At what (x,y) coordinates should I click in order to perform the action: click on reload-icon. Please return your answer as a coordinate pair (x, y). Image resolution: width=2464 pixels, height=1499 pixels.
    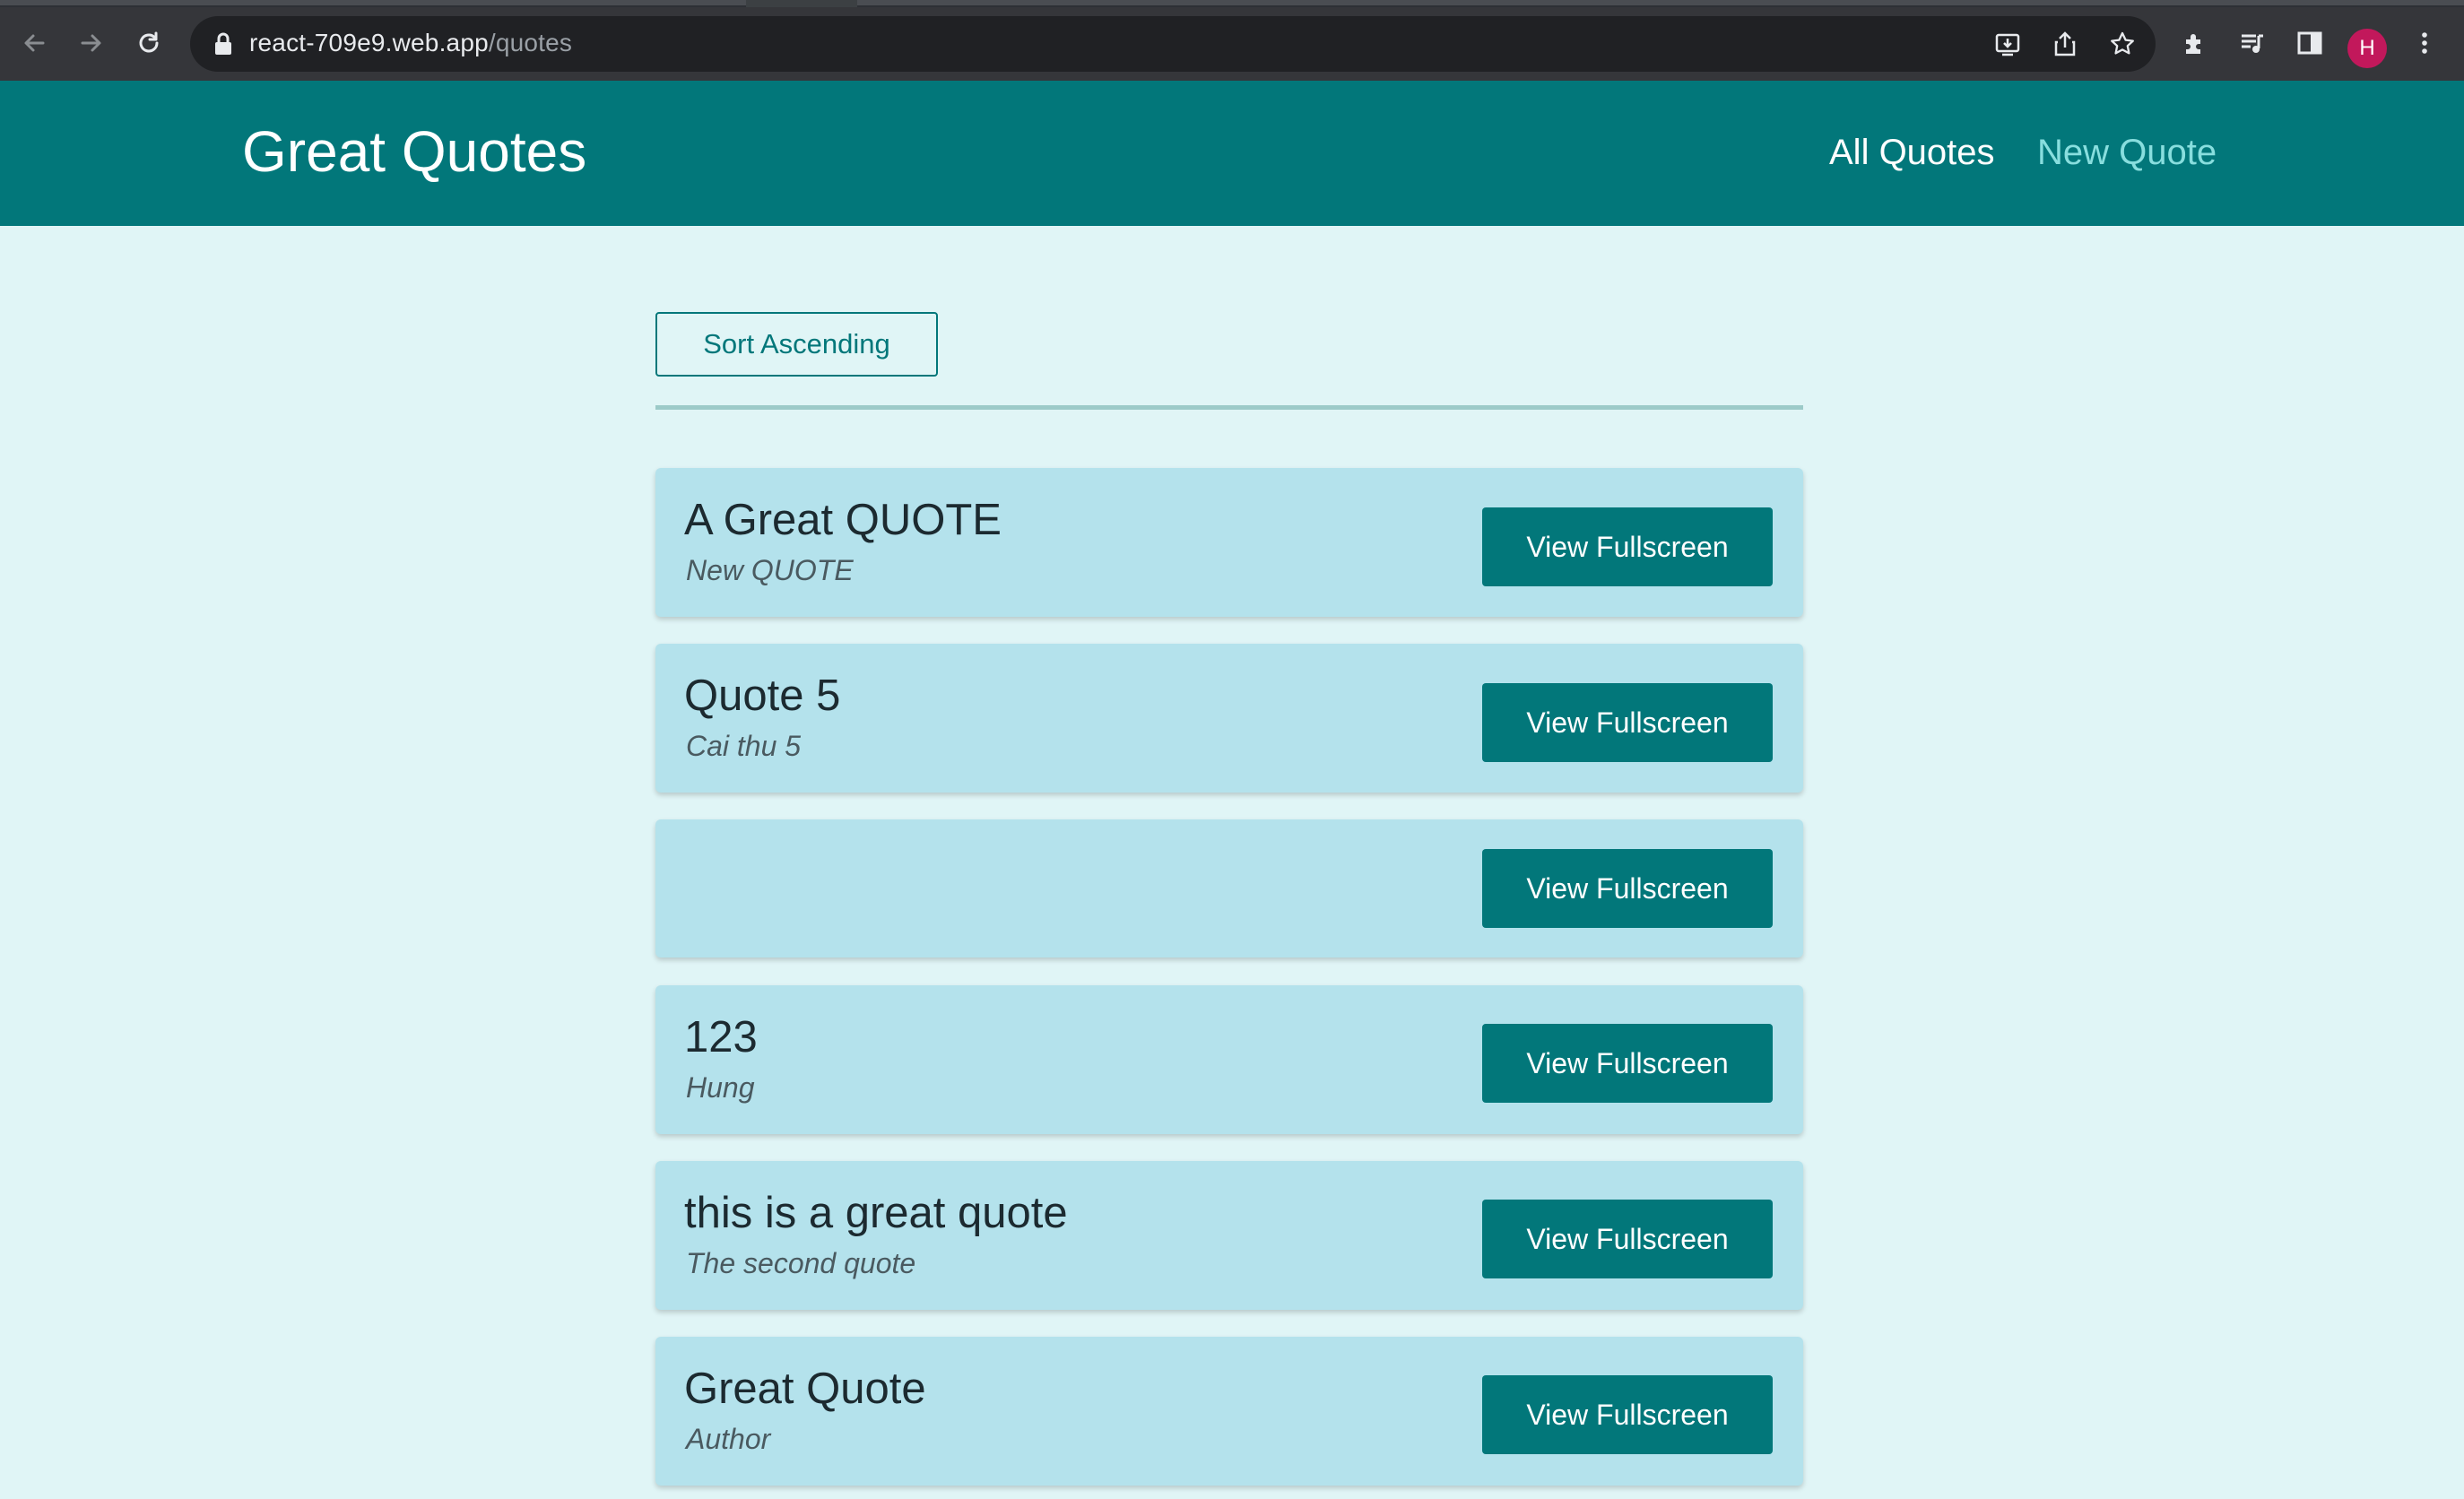
    Looking at the image, I should click on (148, 43).